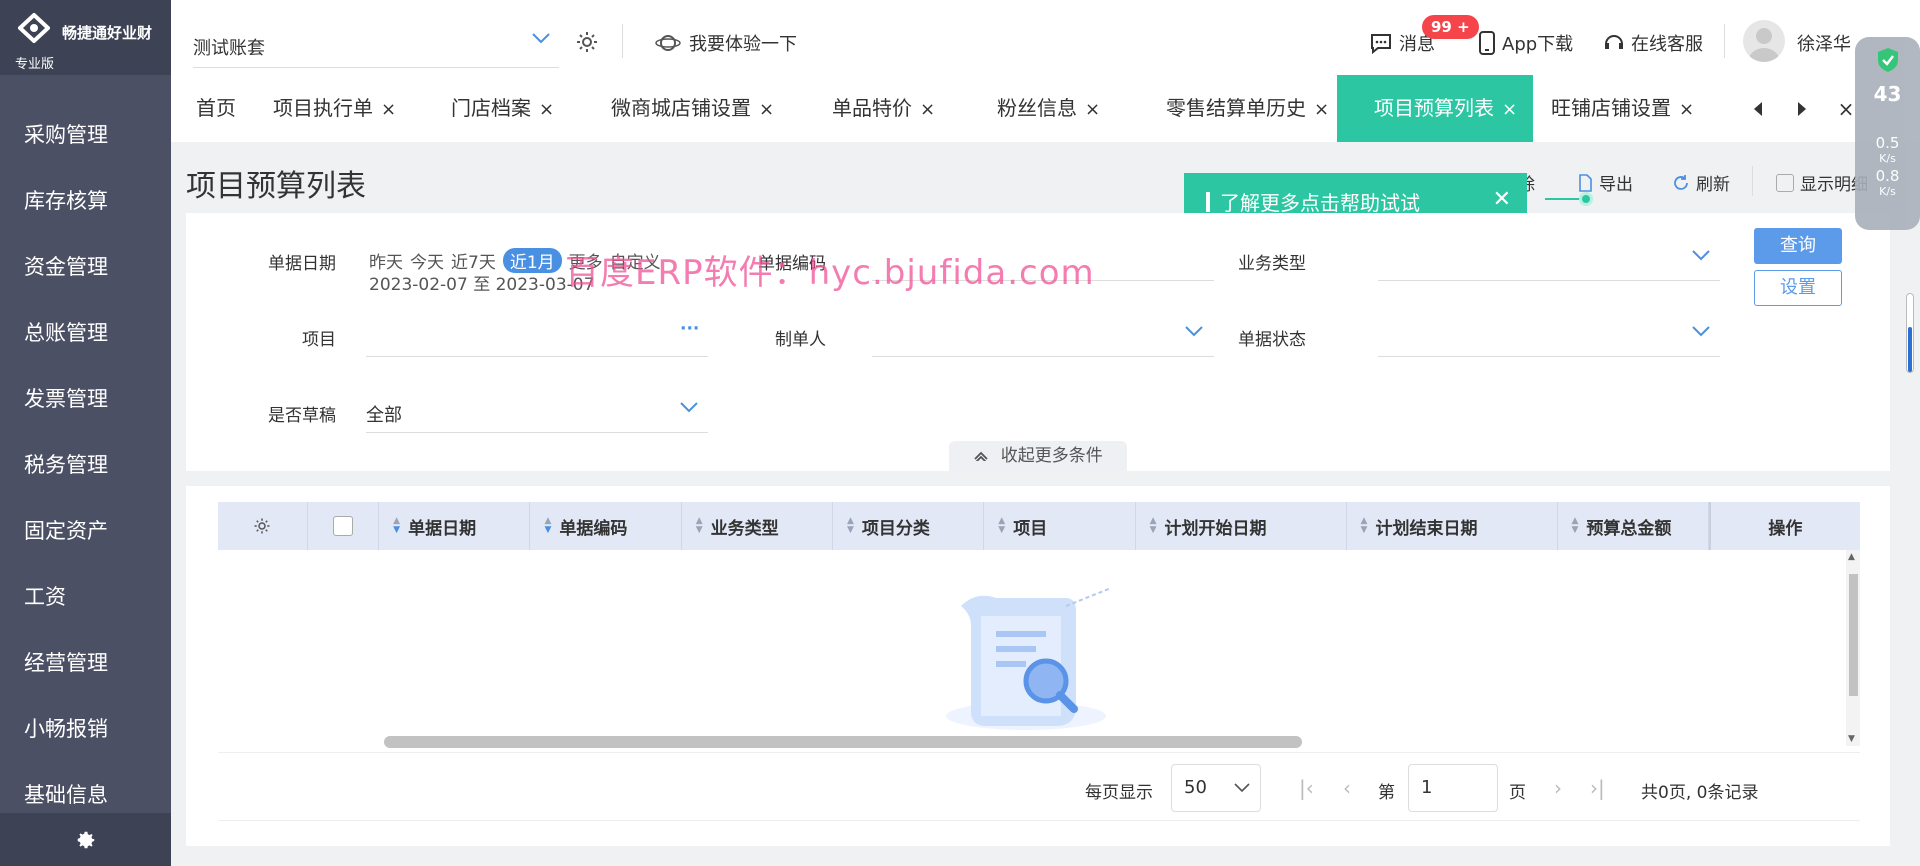 The image size is (1920, 866). Describe the element at coordinates (1611, 108) in the screenshot. I see `tab-label: 旺铺店铺设置` at that location.